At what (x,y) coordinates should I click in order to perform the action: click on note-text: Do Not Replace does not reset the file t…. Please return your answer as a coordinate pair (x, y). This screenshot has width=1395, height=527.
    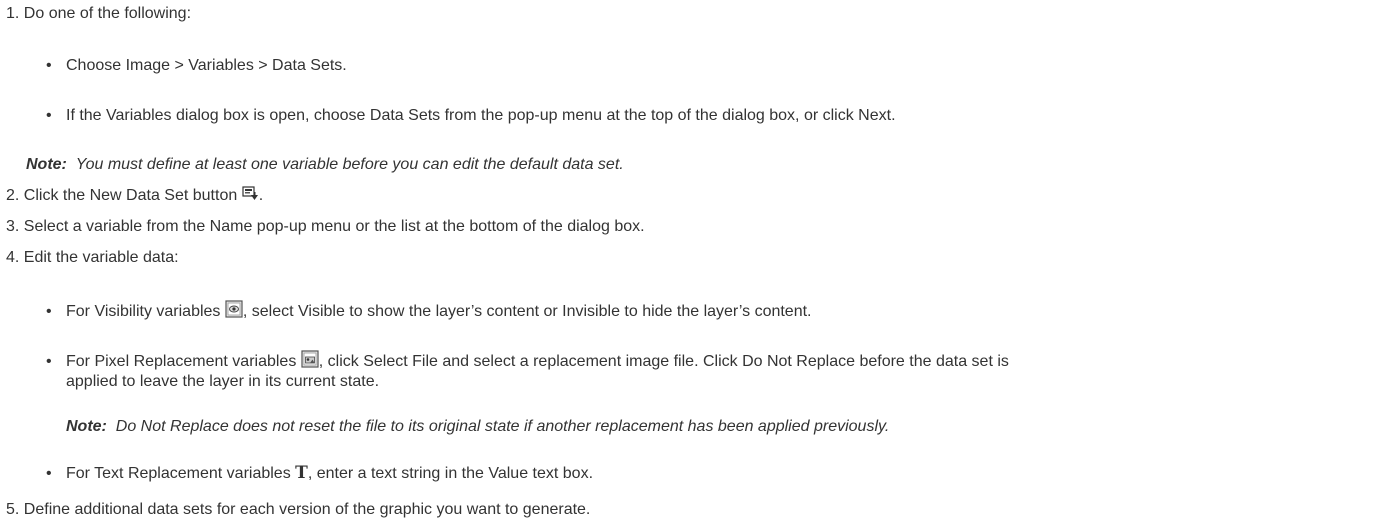
    Looking at the image, I should click on (502, 426).